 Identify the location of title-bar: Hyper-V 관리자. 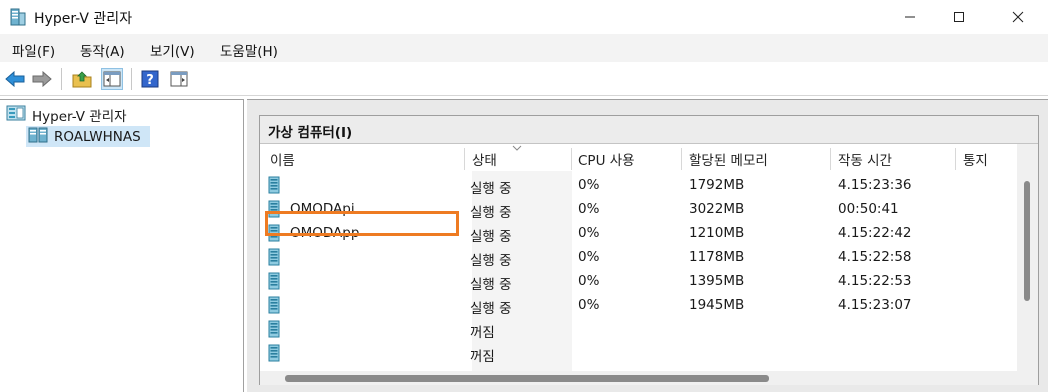
(524, 17).